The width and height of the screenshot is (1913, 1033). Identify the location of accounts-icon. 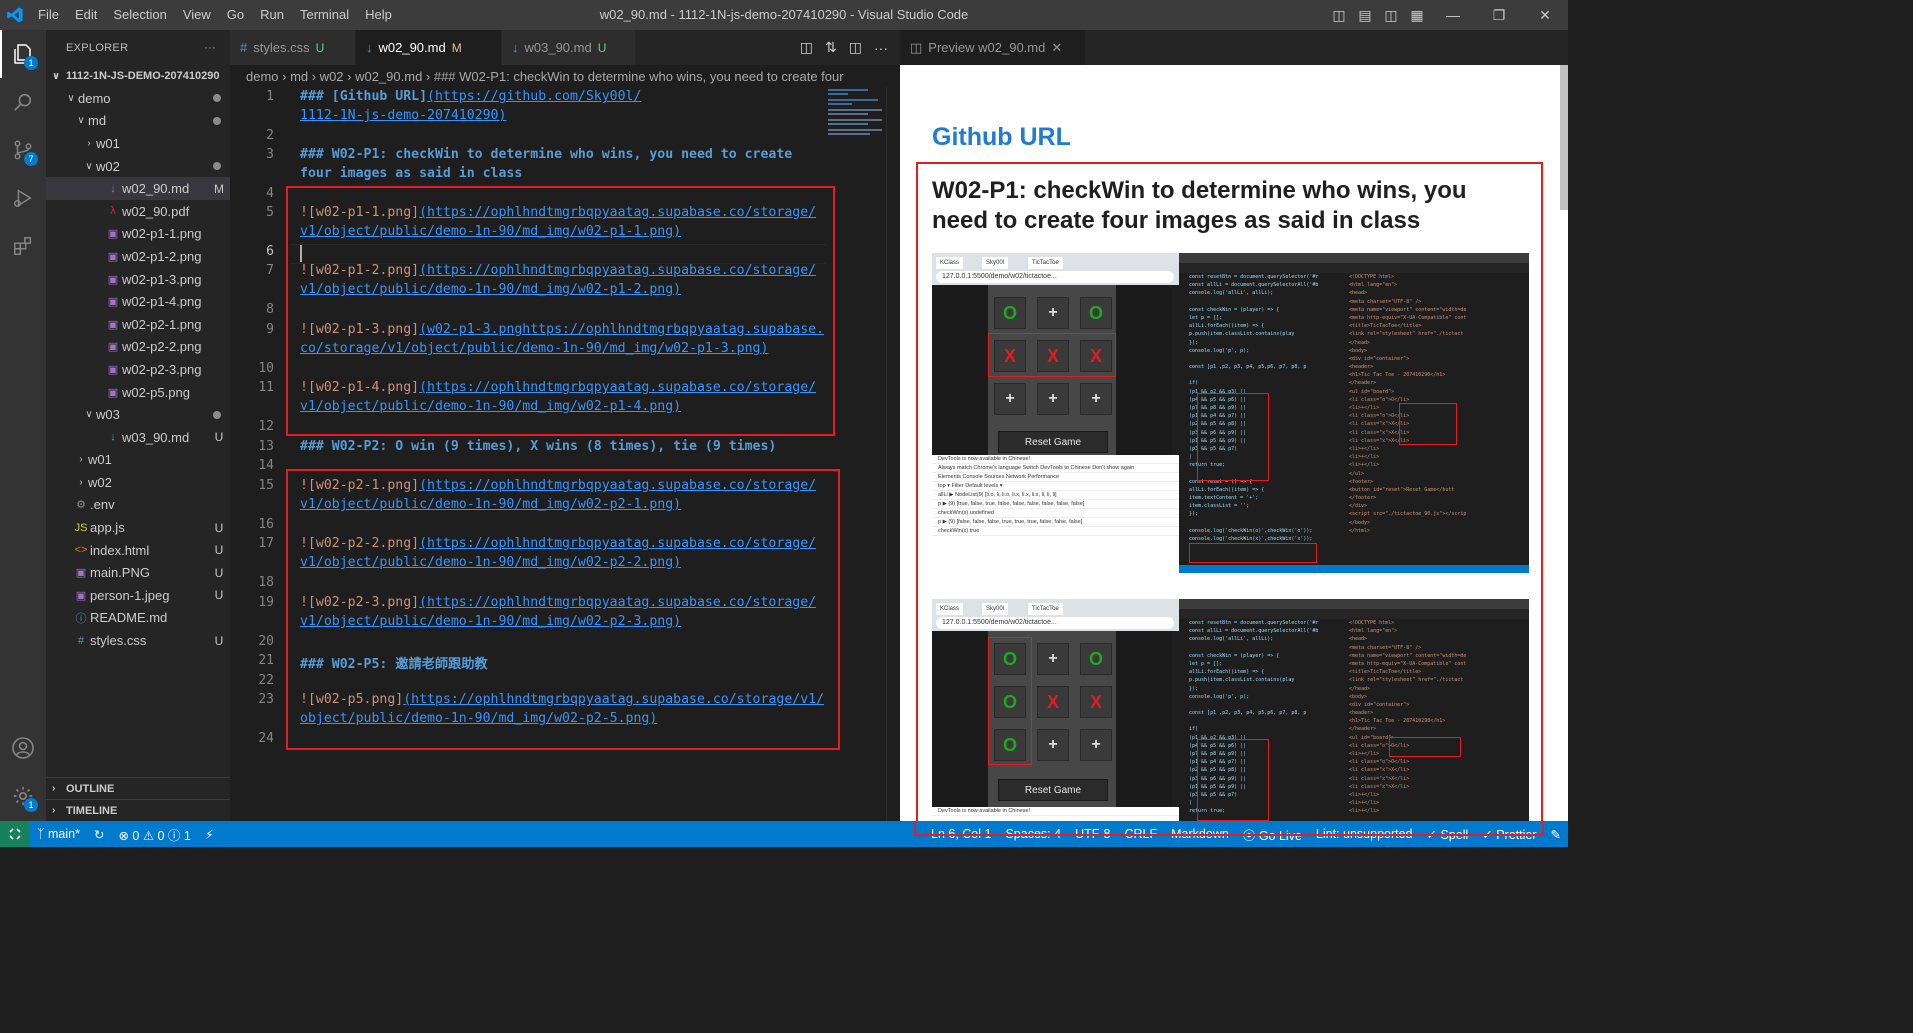
(23, 748).